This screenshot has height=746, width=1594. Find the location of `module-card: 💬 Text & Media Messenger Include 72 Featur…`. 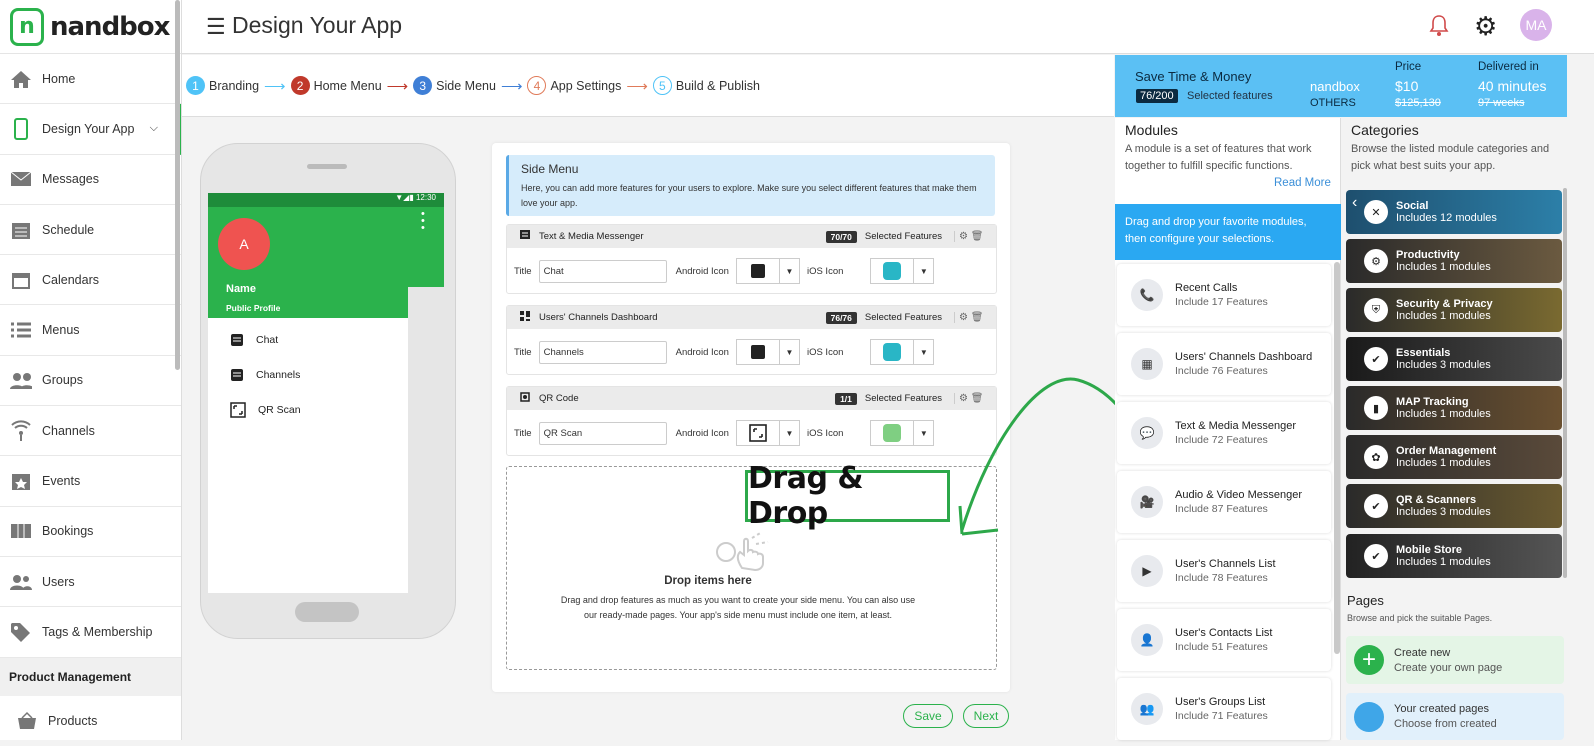

module-card: 💬 Text & Media Messenger Include 72 Featur… is located at coordinates (1224, 433).